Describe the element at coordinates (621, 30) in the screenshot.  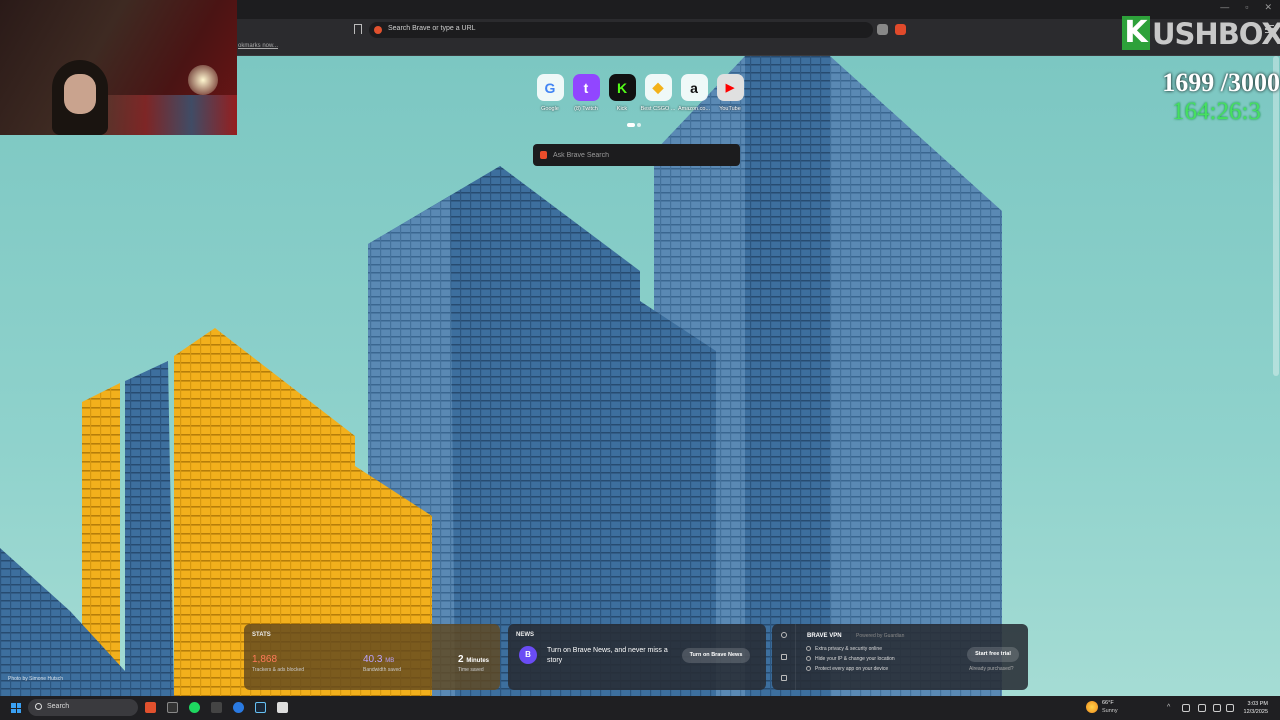
I see `address-bar: Search Brave or type a URL` at that location.